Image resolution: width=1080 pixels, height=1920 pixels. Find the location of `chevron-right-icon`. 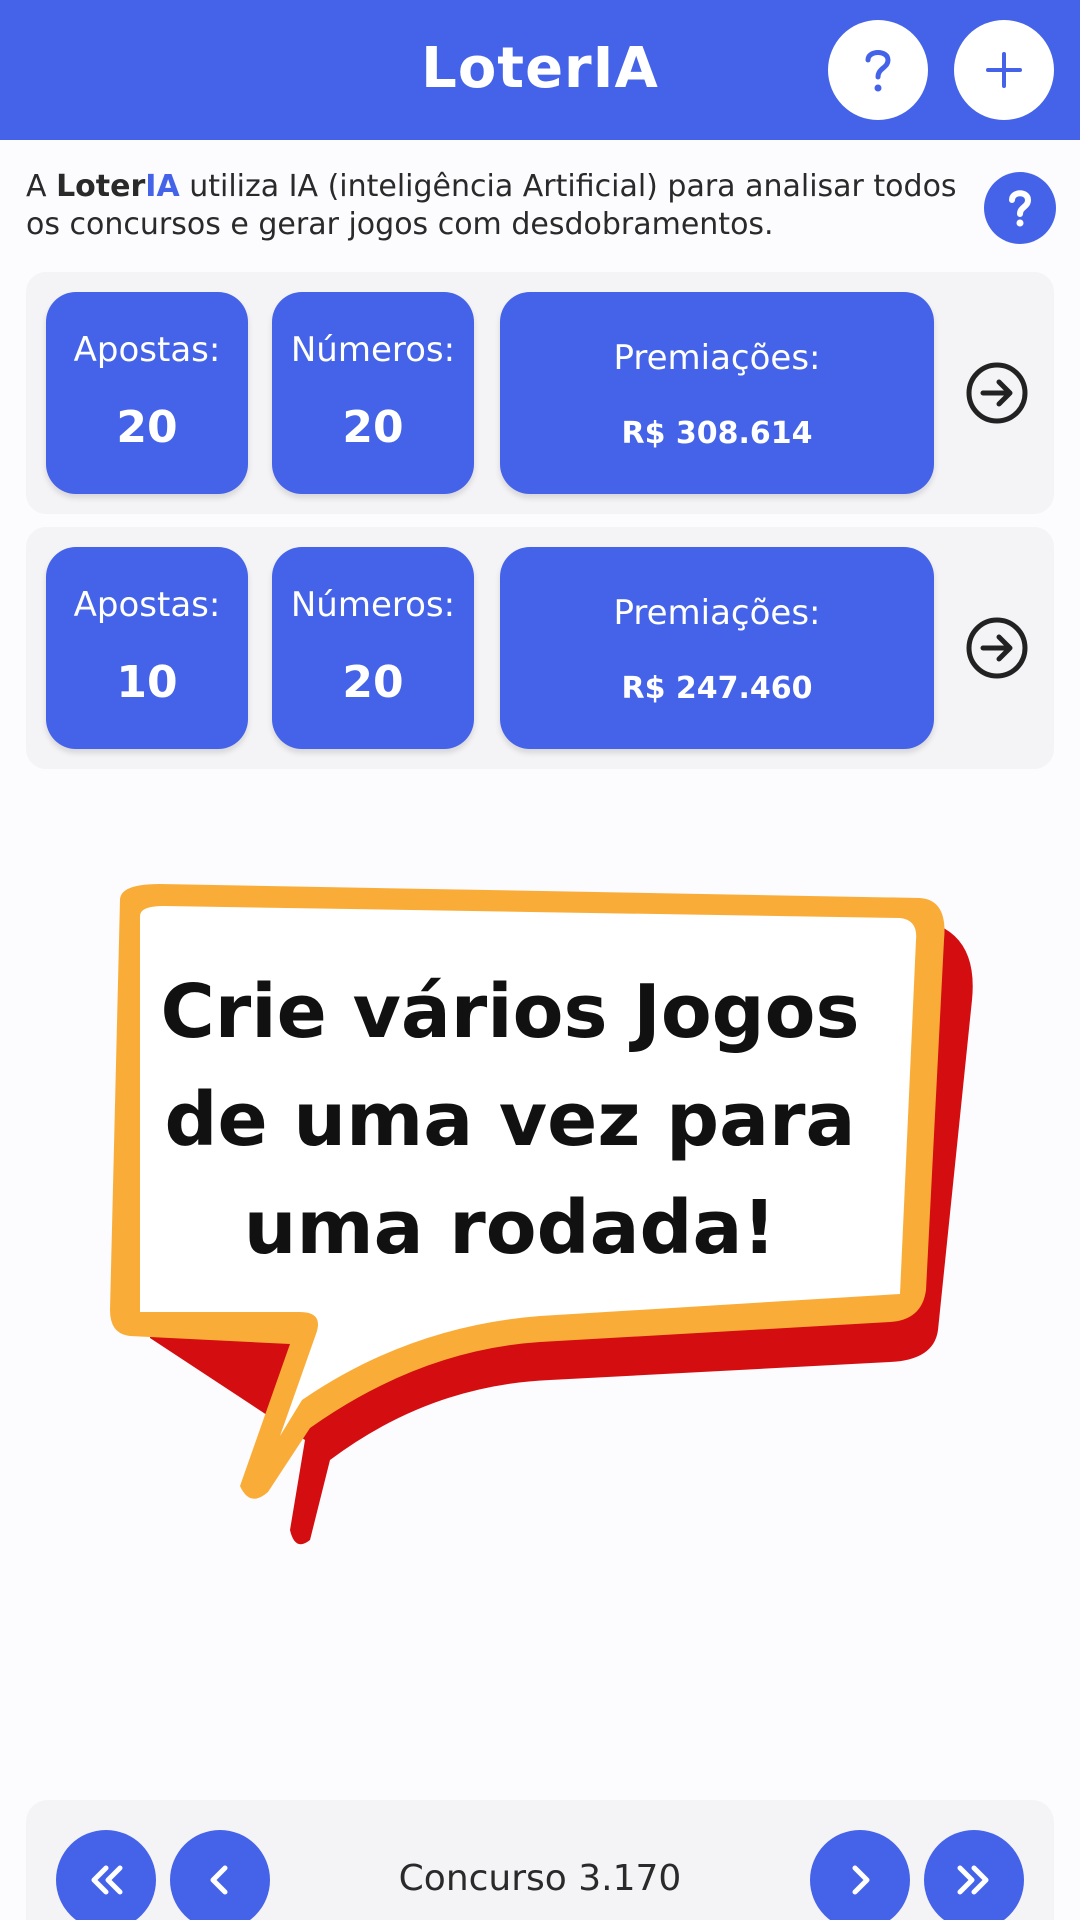

chevron-right-icon is located at coordinates (861, 1880).